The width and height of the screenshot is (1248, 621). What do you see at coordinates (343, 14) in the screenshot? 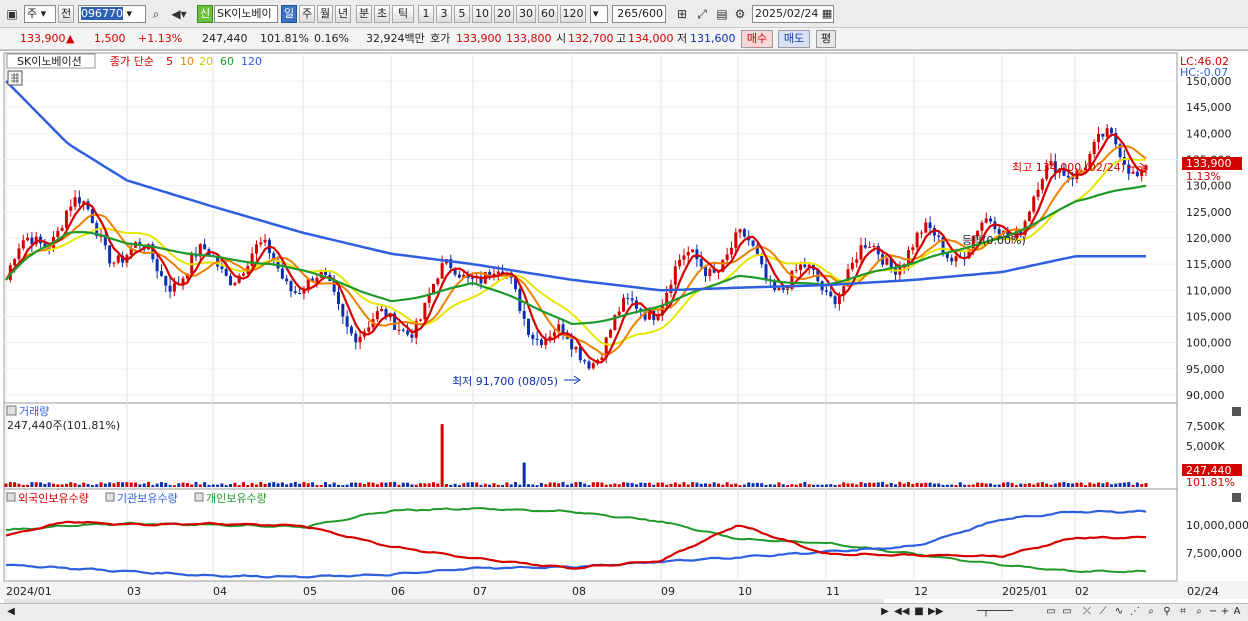
I see `period-year: 년` at bounding box center [343, 14].